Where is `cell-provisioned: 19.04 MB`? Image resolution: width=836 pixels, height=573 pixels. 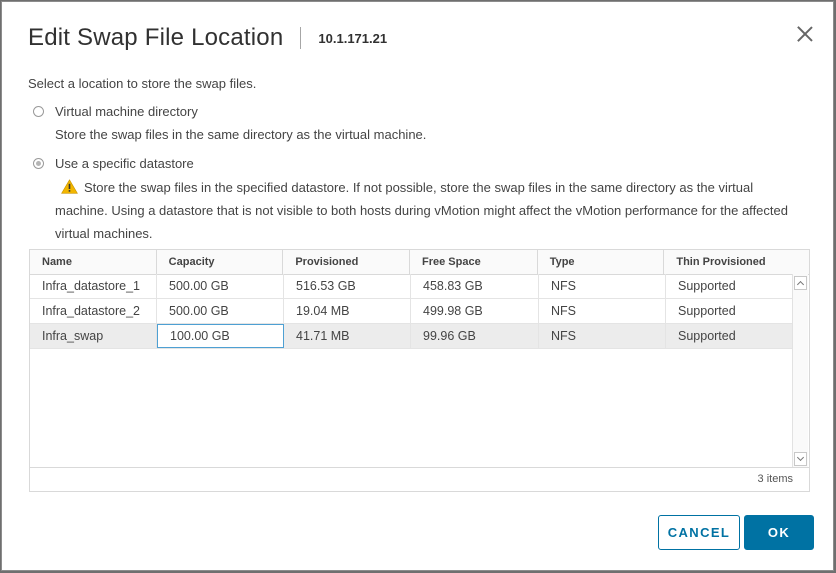
cell-provisioned: 19.04 MB is located at coordinates (347, 311).